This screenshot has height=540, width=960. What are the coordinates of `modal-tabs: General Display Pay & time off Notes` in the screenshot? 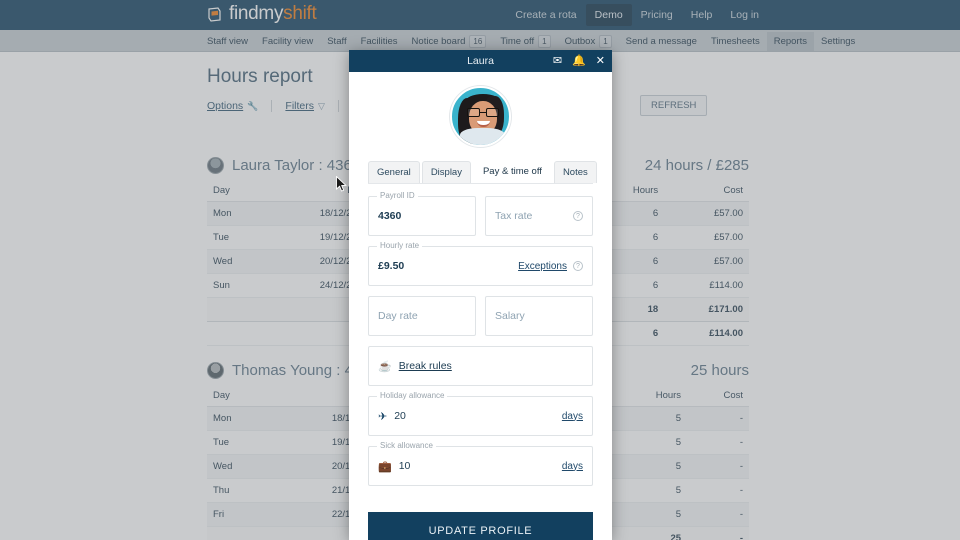 It's located at (482, 171).